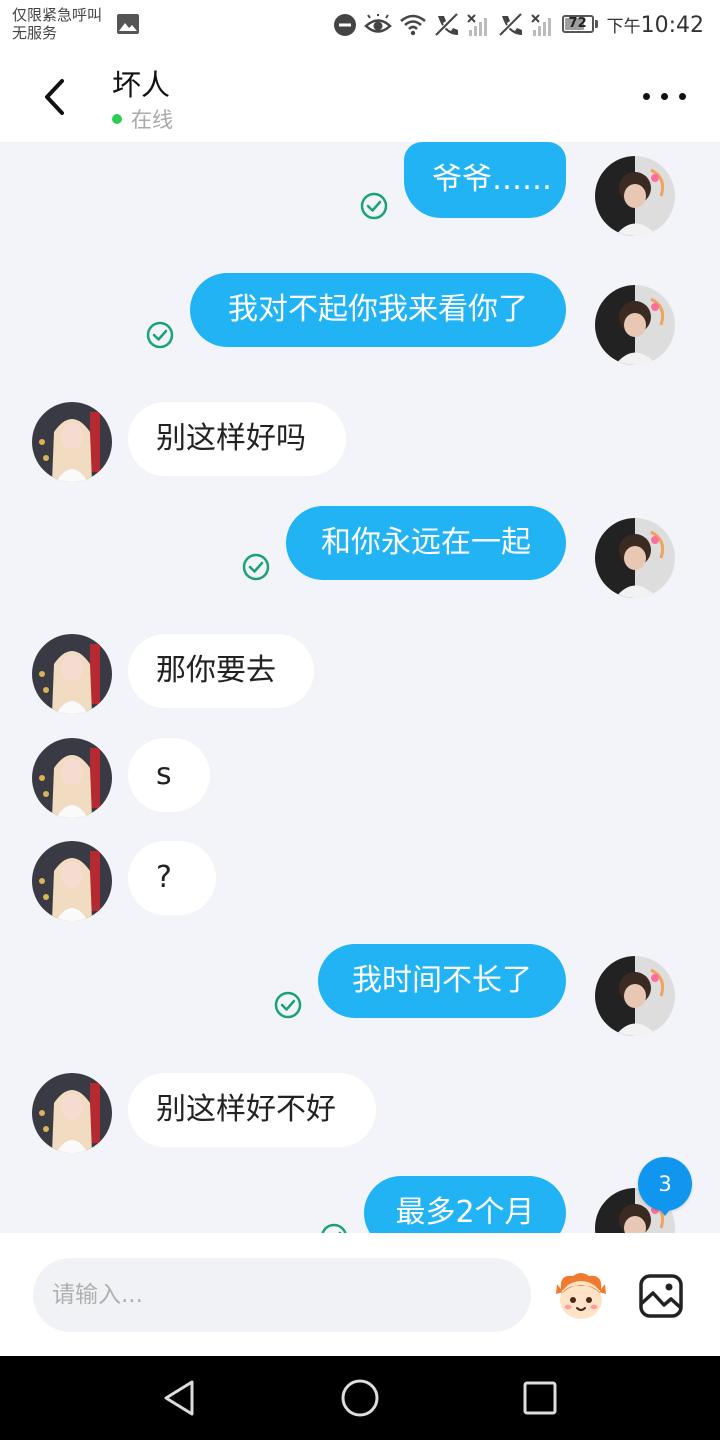 The height and width of the screenshot is (1440, 720). I want to click on battery-percentage: 72, so click(577, 23).